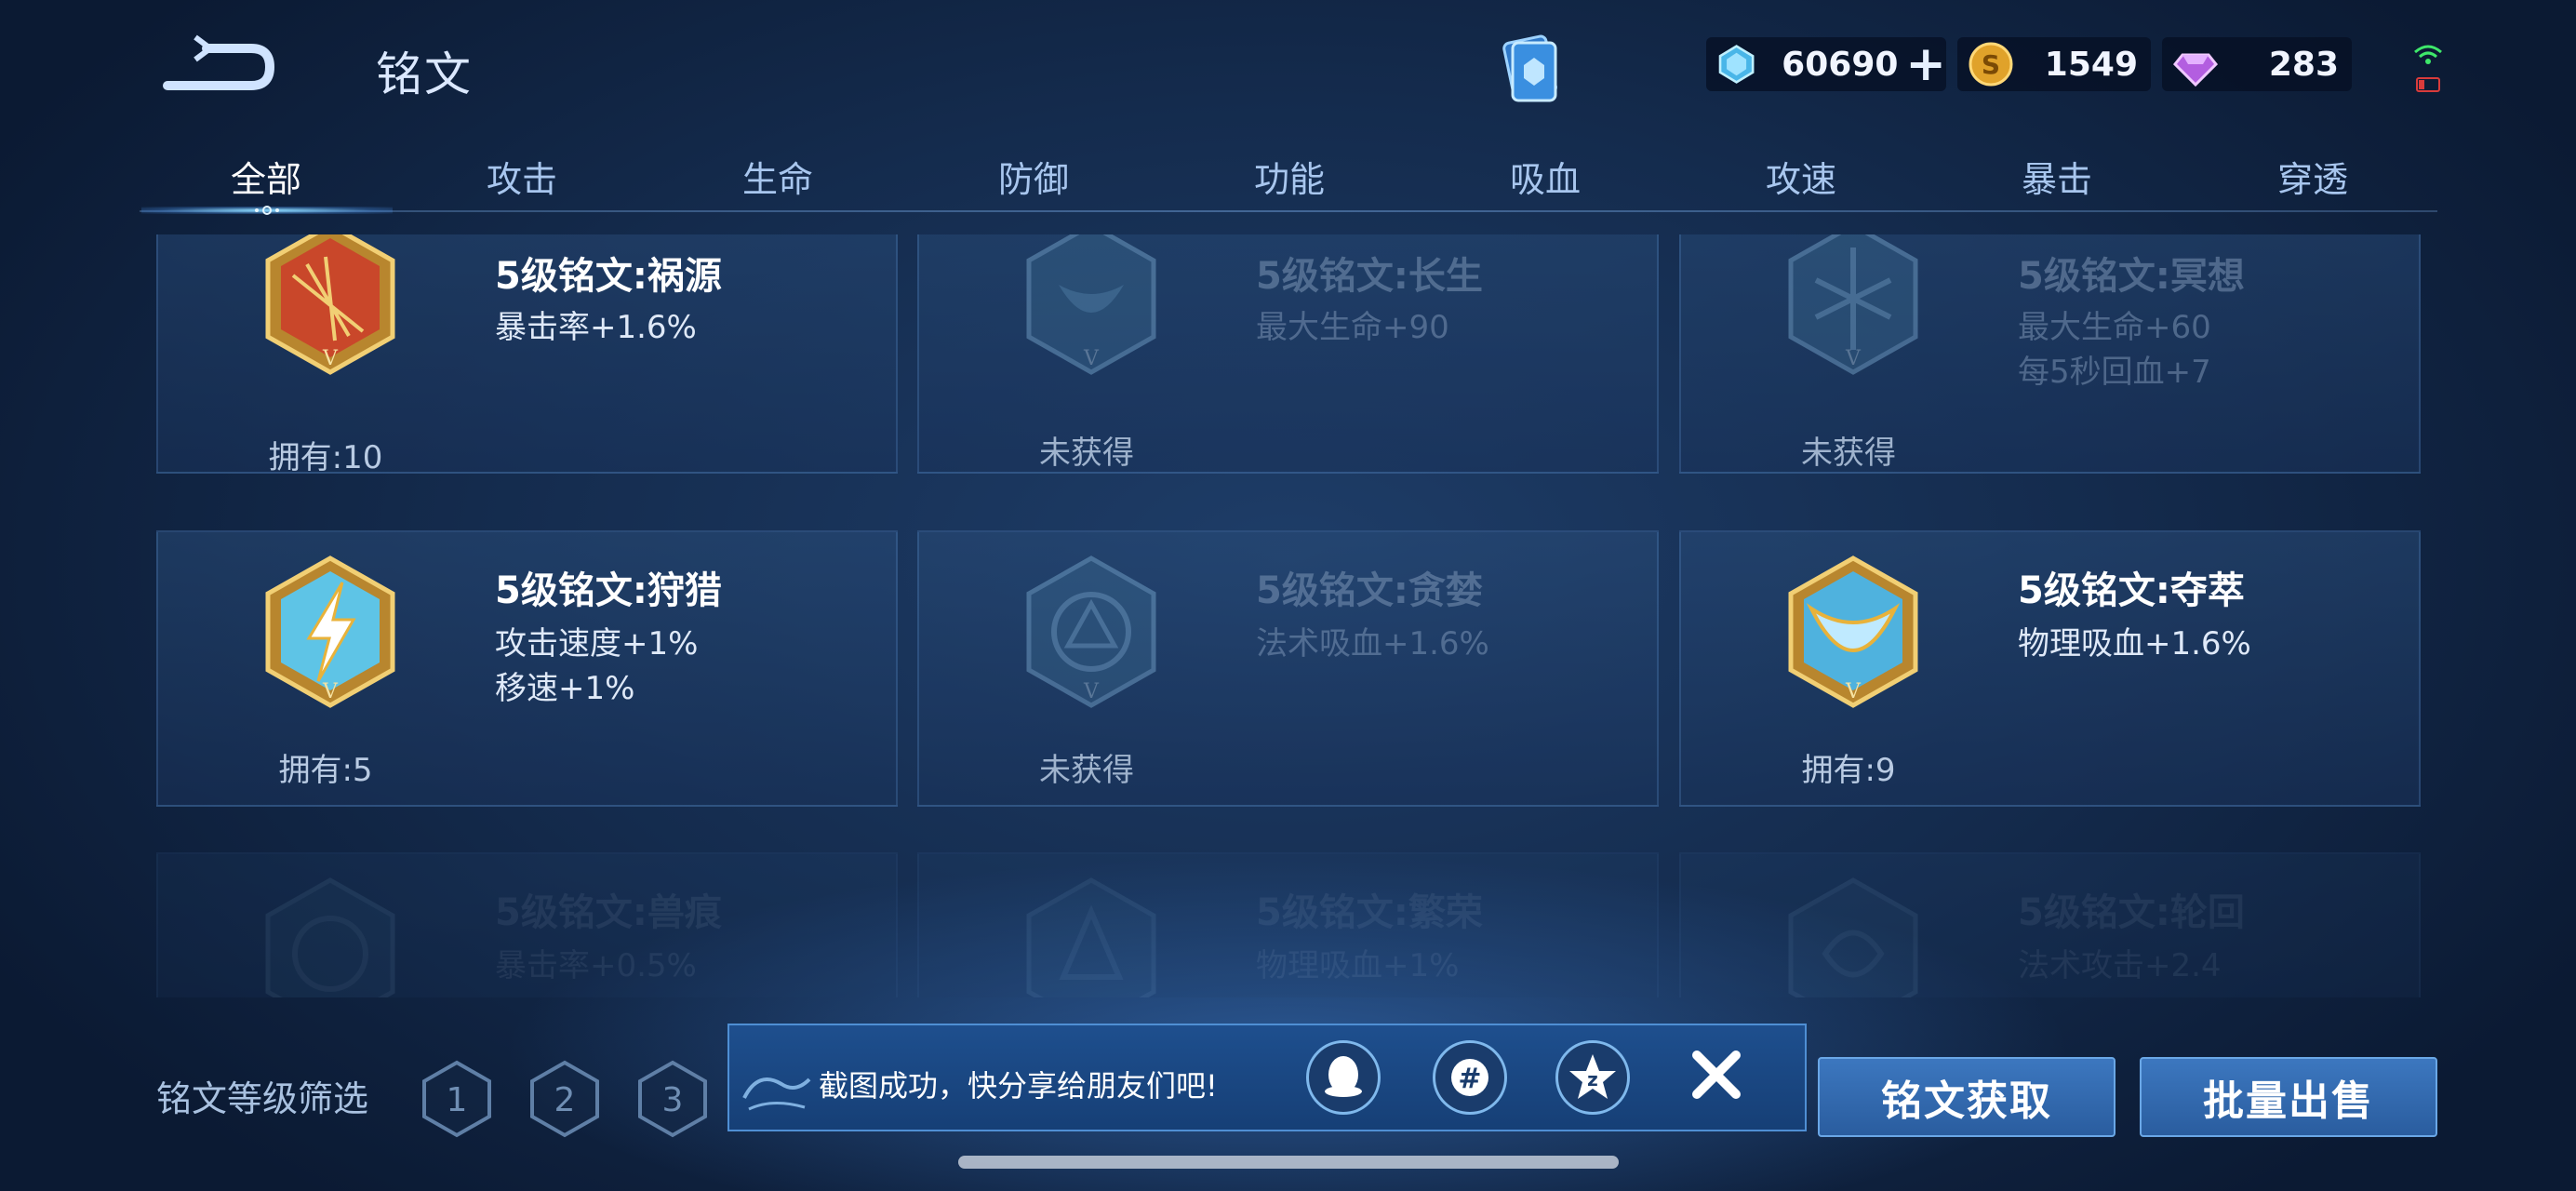 This screenshot has width=2576, height=1191. What do you see at coordinates (1033, 176) in the screenshot?
I see `tab-defense: 防御` at bounding box center [1033, 176].